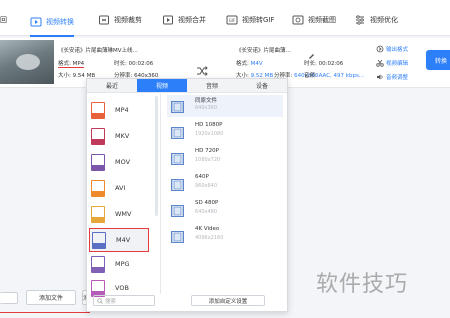 The width and height of the screenshot is (450, 318). I want to click on format-label: MKV, so click(122, 136).